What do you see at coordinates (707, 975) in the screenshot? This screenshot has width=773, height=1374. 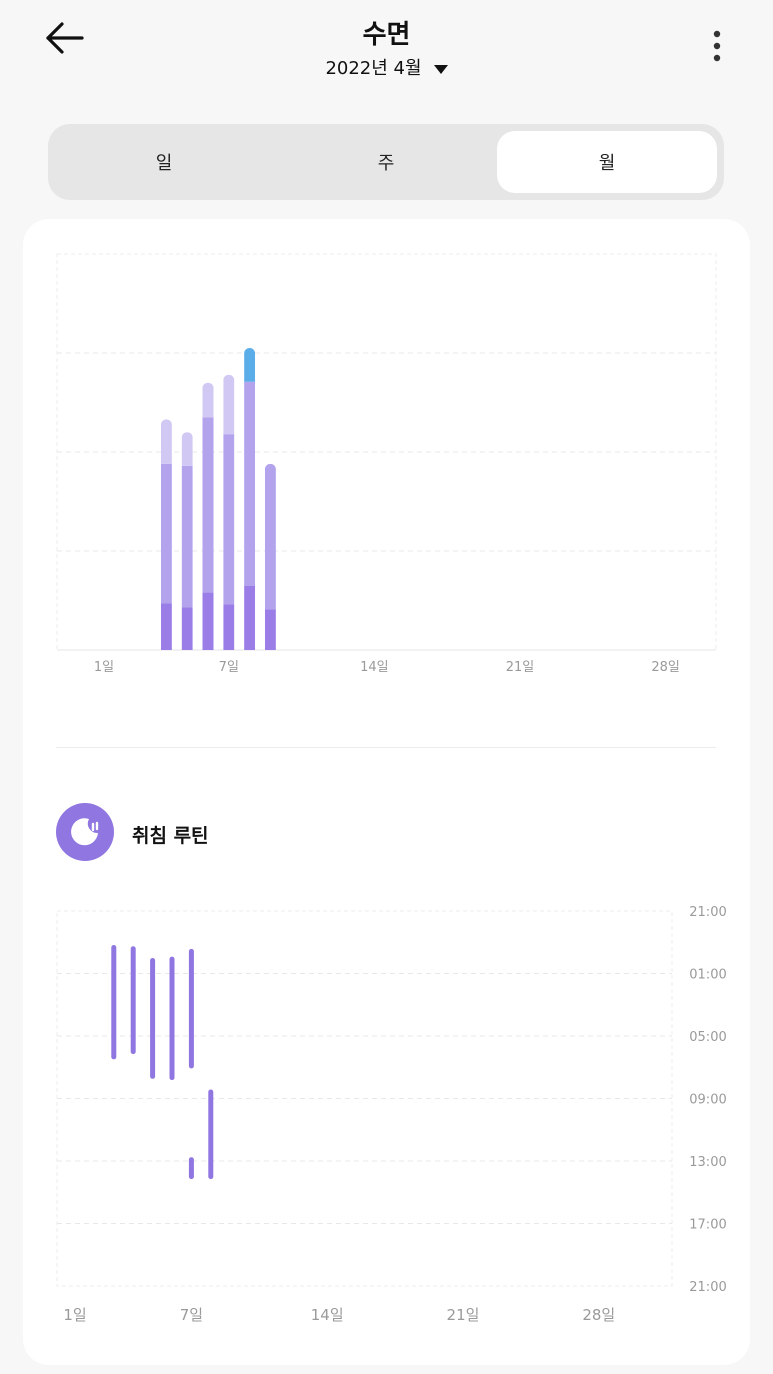 I see `routine-y-tick: 01:00` at bounding box center [707, 975].